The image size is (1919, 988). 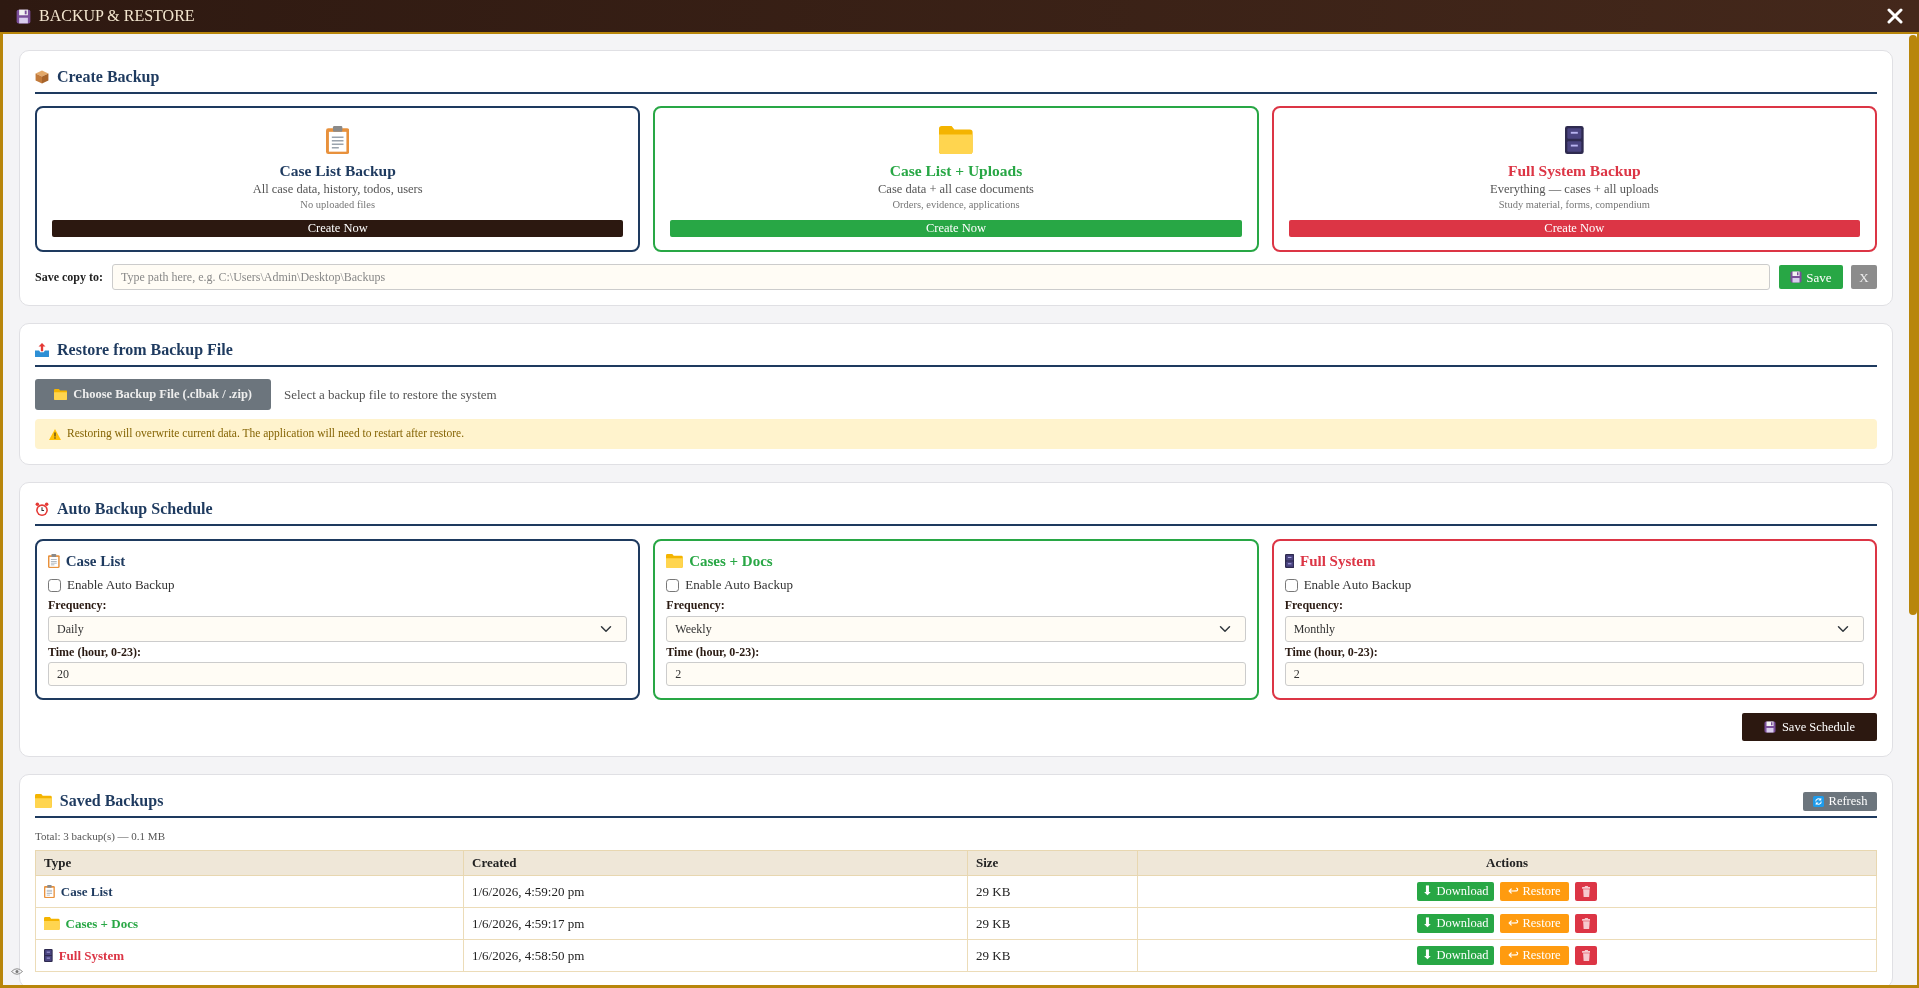 I want to click on table-cell: 1/6/2026, 4:59:17 pm, so click(x=715, y=923).